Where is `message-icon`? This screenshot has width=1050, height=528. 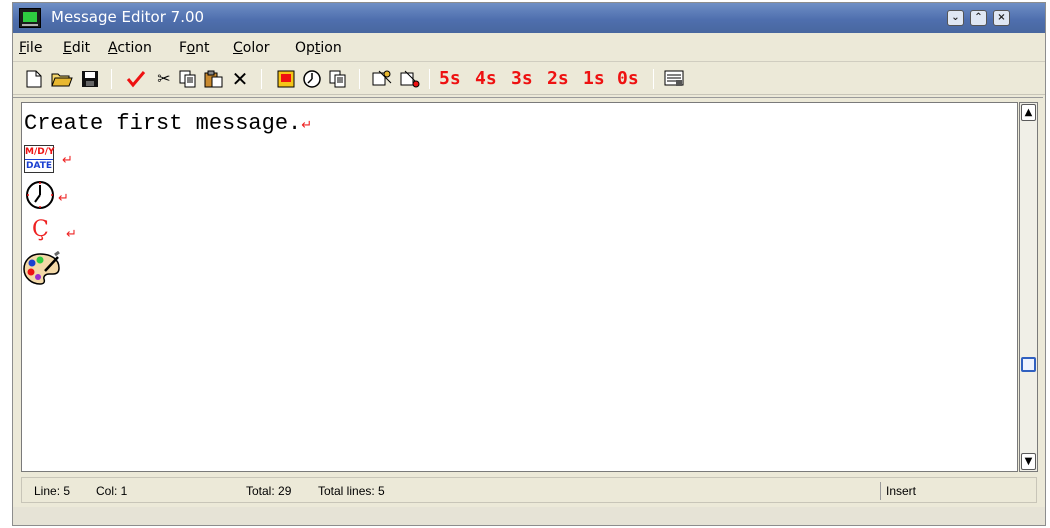 message-icon is located at coordinates (674, 79).